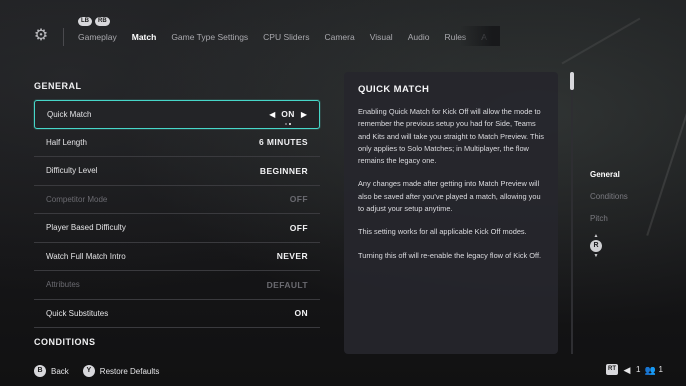  Describe the element at coordinates (304, 114) in the screenshot. I see `arrow-right-icon: ▶` at that location.